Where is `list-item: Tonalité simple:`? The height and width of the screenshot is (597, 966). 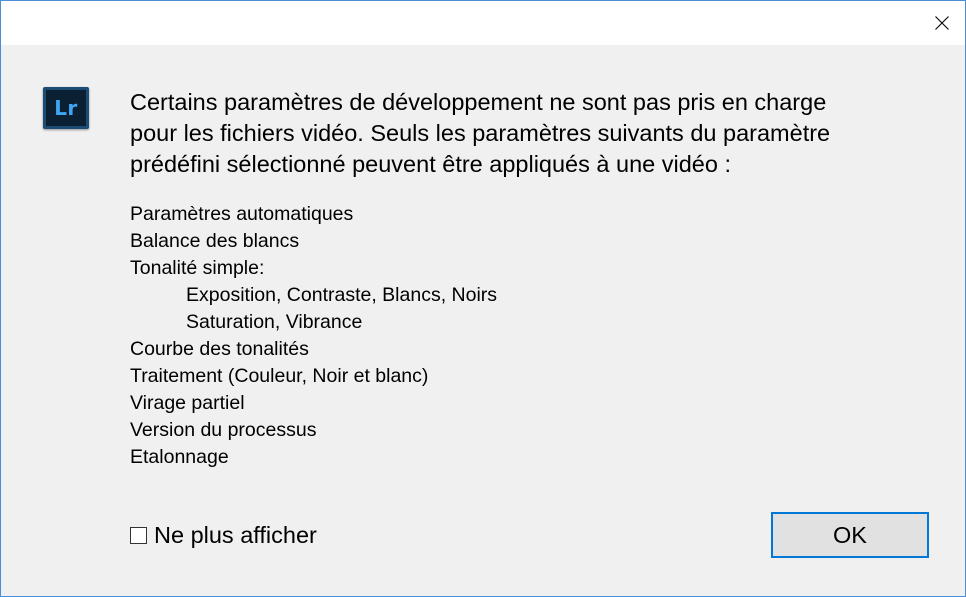 list-item: Tonalité simple: is located at coordinates (197, 268).